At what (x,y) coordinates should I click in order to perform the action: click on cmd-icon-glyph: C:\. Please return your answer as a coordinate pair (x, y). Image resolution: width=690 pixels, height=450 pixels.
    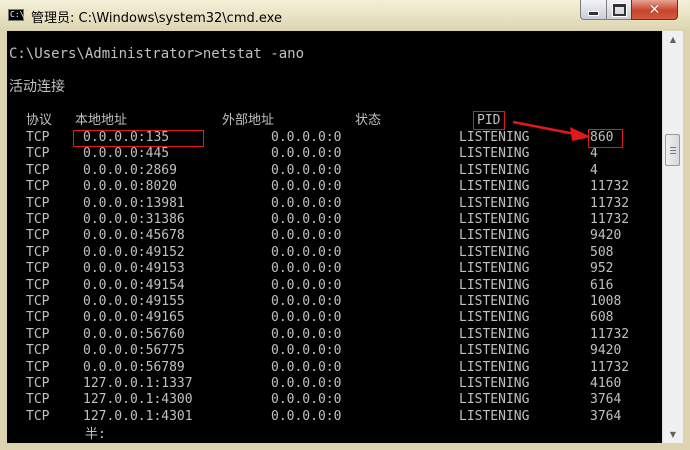
    Looking at the image, I should click on (17, 14).